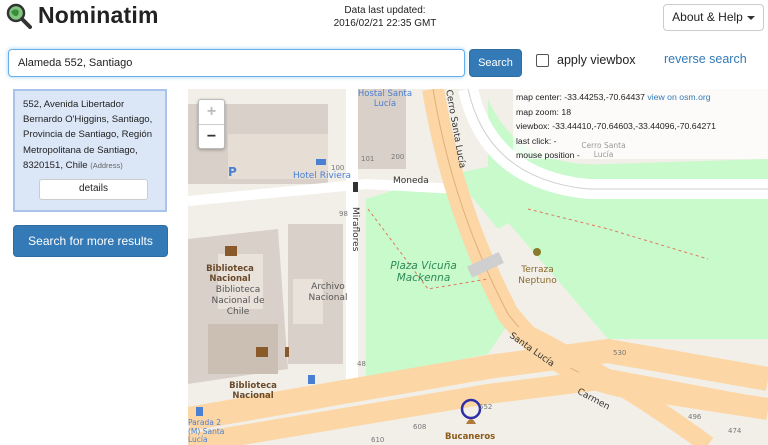 This screenshot has width=768, height=445. I want to click on reverse-search-link: reverse search, so click(705, 59).